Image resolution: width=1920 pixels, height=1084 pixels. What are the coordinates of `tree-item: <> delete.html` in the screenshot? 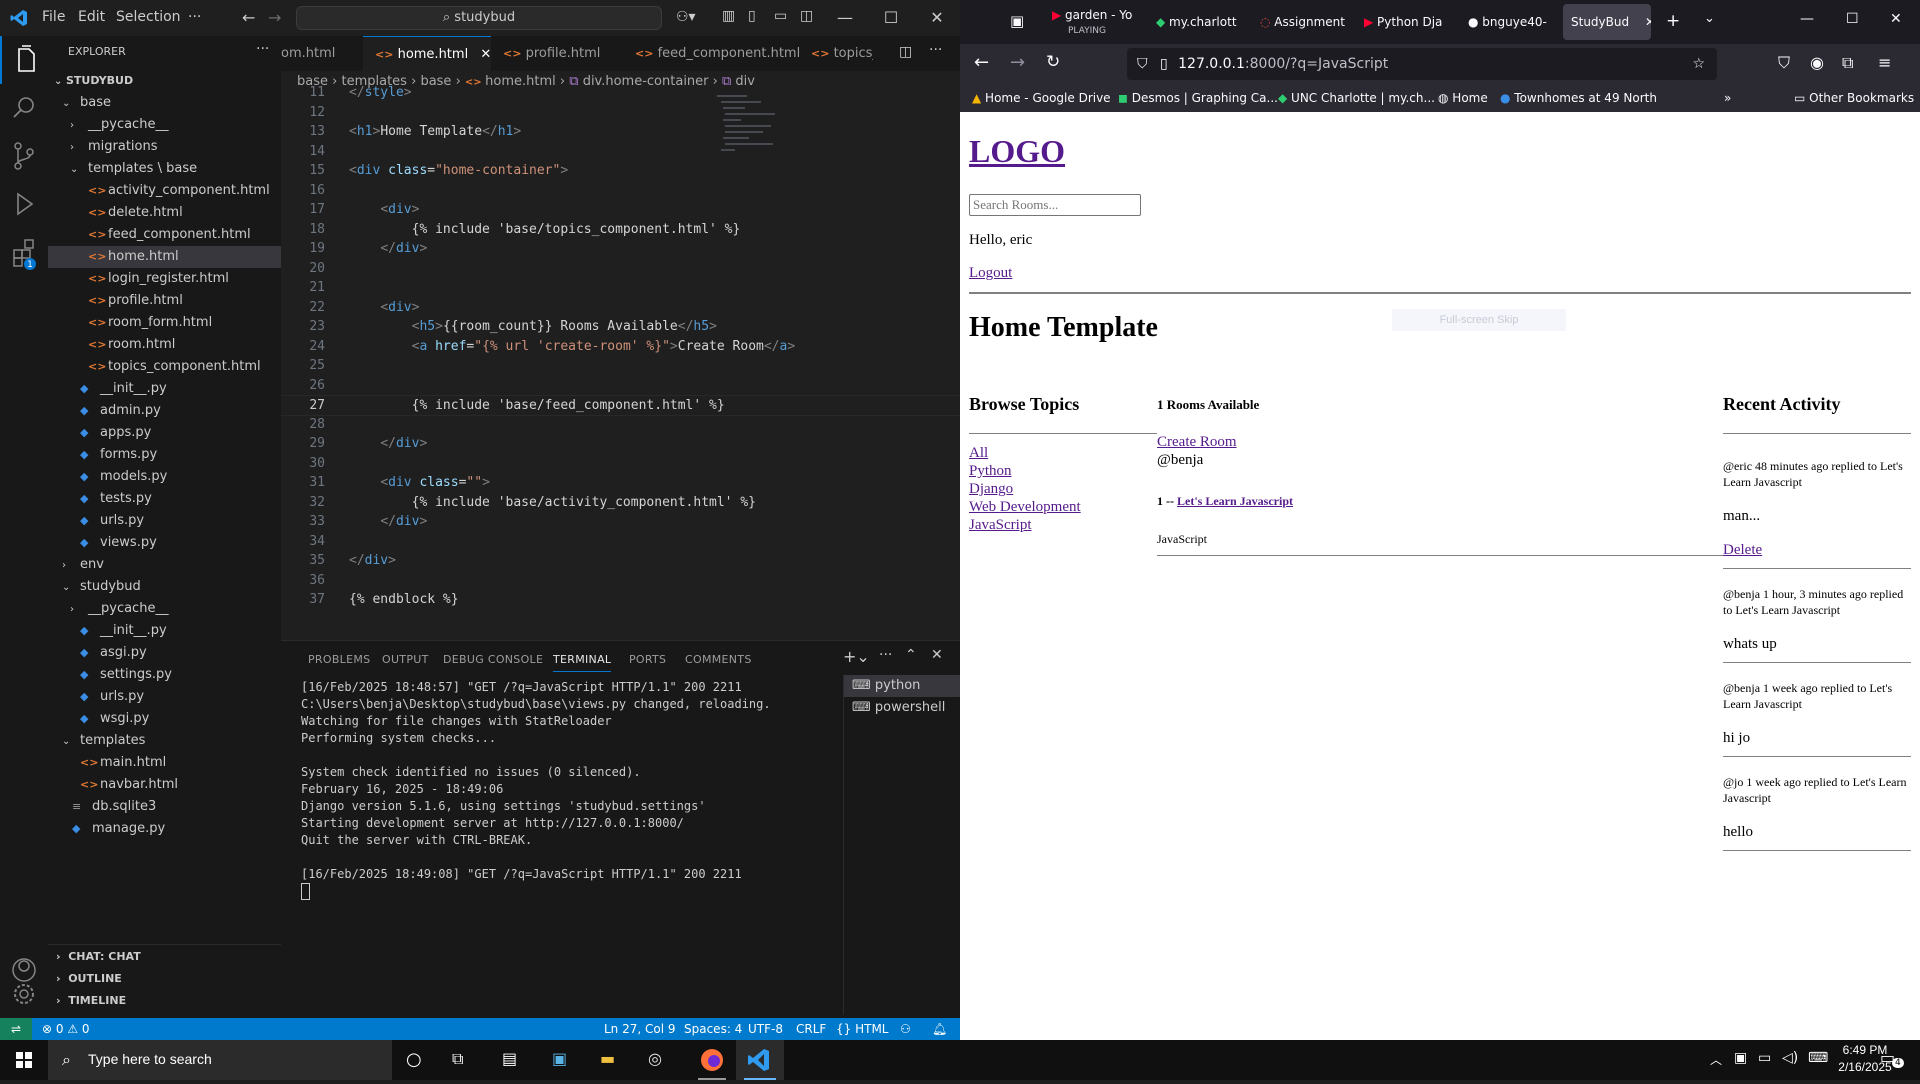 It's located at (164, 213).